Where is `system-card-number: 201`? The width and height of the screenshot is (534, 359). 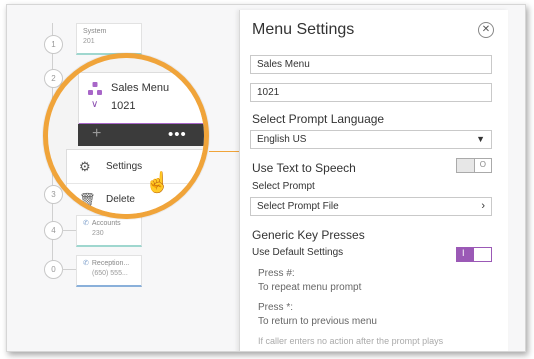 system-card-number: 201 is located at coordinates (89, 41).